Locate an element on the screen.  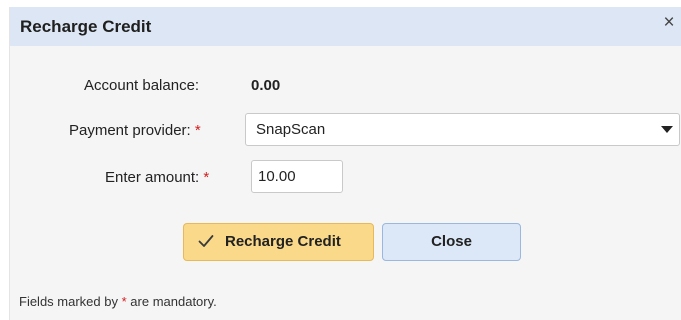
note-prefix: Fields marked by is located at coordinates (68, 301).